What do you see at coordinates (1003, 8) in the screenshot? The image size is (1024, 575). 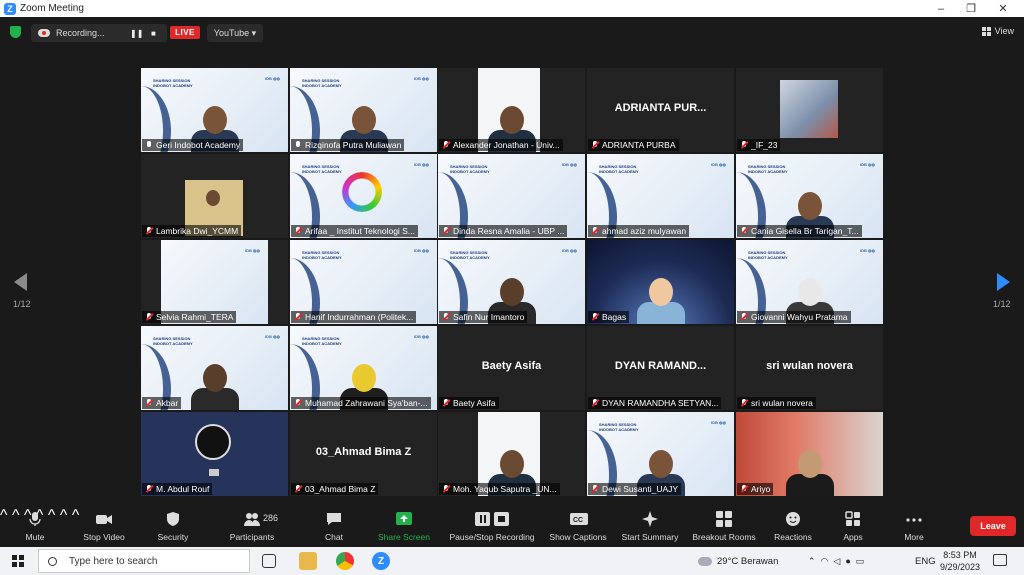 I see `close-button: ✕` at bounding box center [1003, 8].